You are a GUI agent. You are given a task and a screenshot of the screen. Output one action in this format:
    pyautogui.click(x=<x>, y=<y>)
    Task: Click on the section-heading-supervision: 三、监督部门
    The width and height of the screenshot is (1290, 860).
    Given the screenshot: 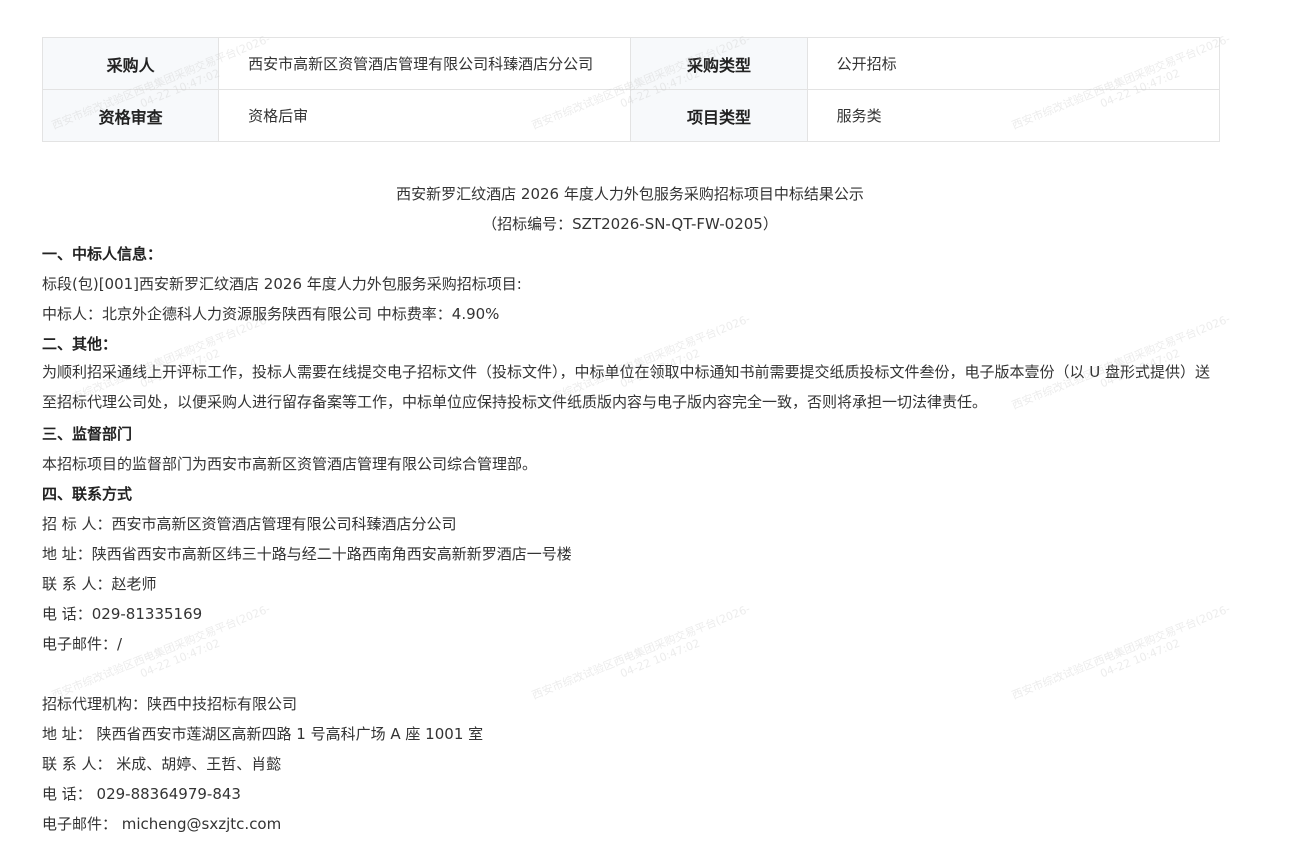 What is the action you would take?
    pyautogui.click(x=87, y=434)
    